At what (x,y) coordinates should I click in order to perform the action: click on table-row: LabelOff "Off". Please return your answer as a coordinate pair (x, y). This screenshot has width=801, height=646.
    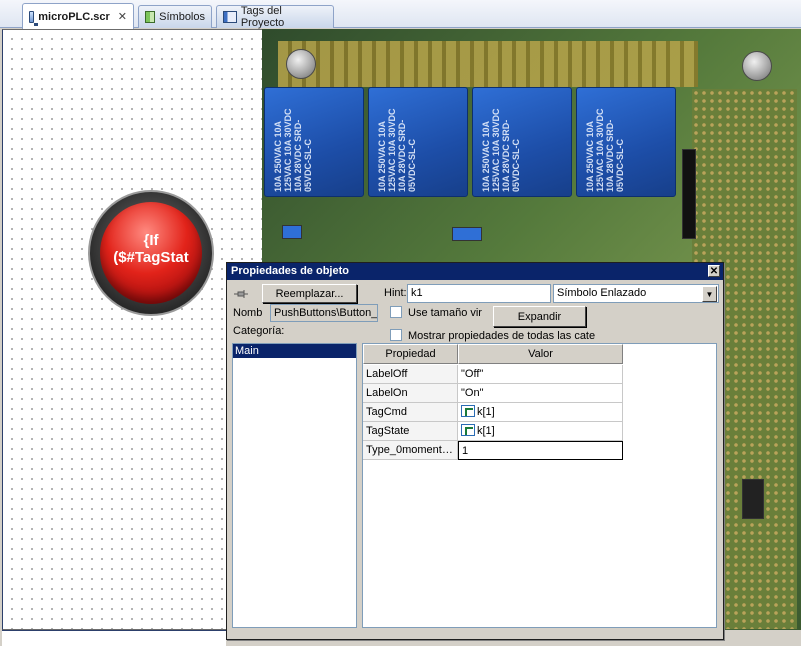
    Looking at the image, I should click on (493, 374).